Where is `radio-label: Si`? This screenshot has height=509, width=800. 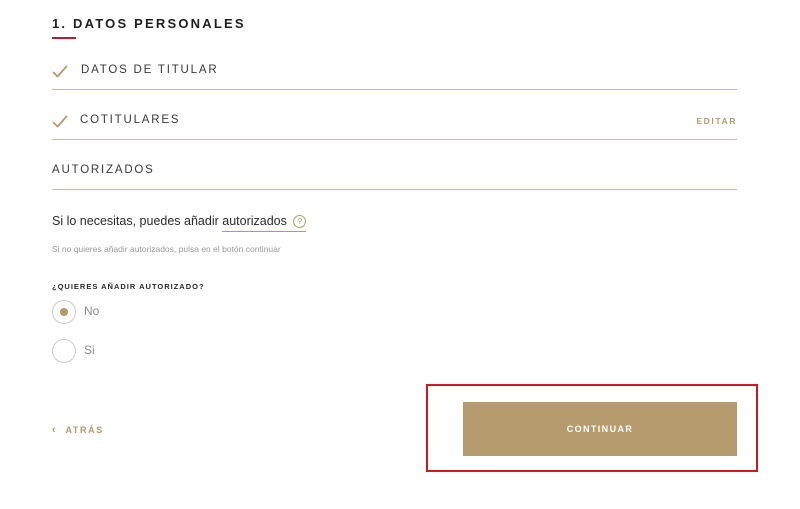
radio-label: Si is located at coordinates (89, 350).